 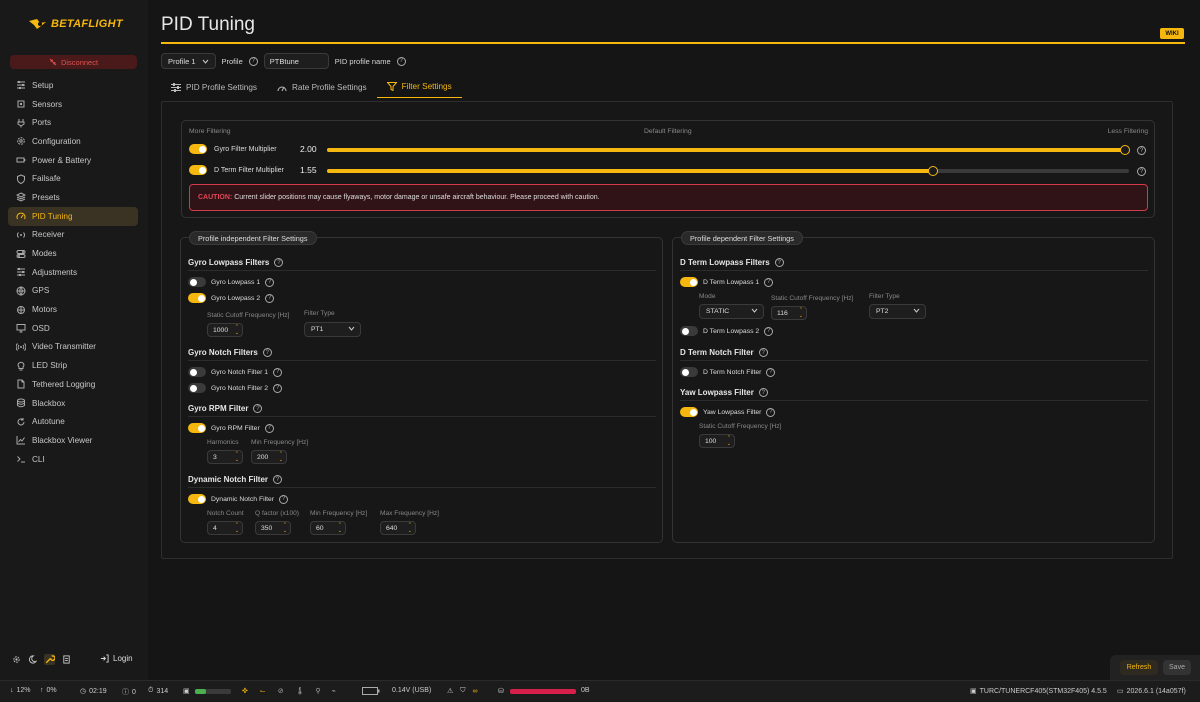 I want to click on sidebar-item-adjustments: Adjustments, so click(x=73, y=272).